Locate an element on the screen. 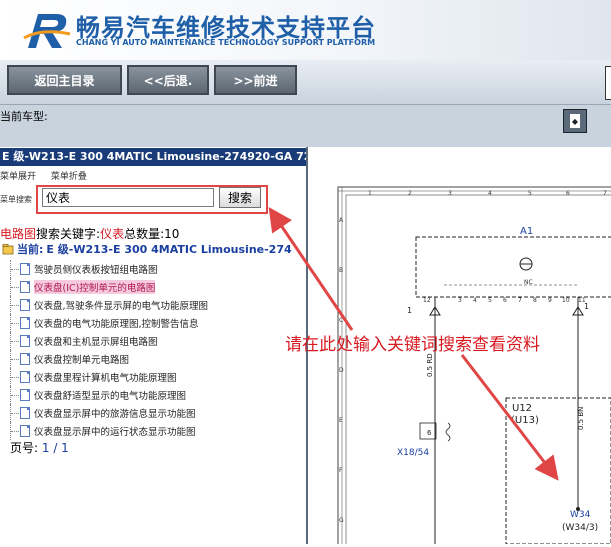  result-item: 仪表盘显示屏中的旅游信息显示功能图 is located at coordinates (158, 413).